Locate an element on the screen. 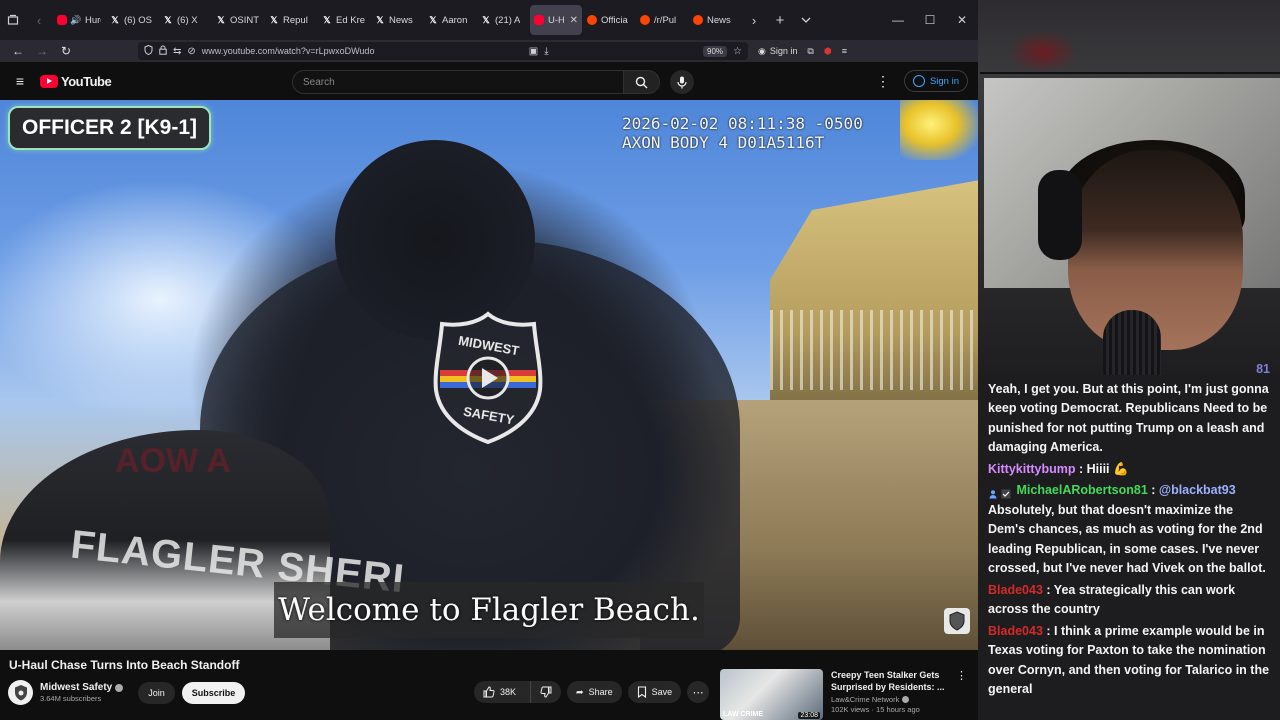  save-label: Save is located at coordinates (662, 692).